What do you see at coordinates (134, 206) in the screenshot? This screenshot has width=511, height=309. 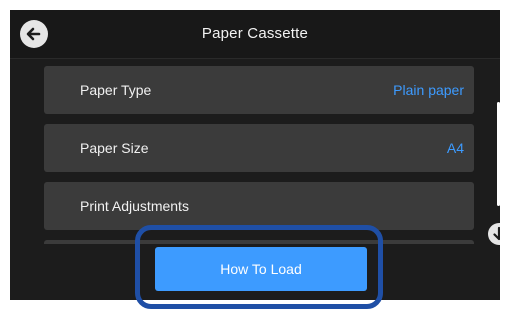 I see `menu-item-label: Print Adjustments` at bounding box center [134, 206].